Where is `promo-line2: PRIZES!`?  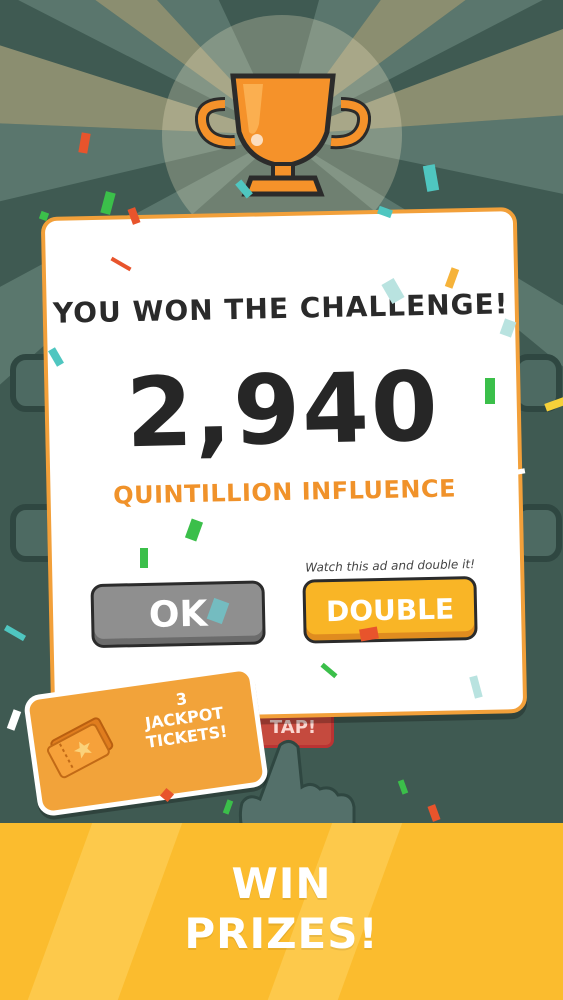
promo-line2: PRIZES! is located at coordinates (281, 933).